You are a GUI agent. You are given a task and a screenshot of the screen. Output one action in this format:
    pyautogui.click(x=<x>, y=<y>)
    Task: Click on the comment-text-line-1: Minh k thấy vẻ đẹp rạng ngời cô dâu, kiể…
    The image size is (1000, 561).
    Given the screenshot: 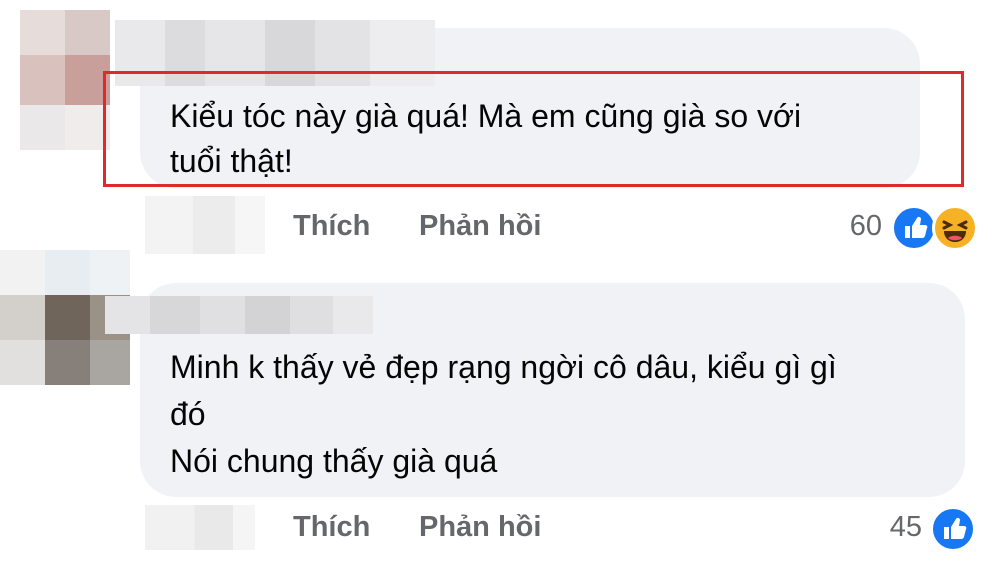 What is the action you would take?
    pyautogui.click(x=503, y=367)
    